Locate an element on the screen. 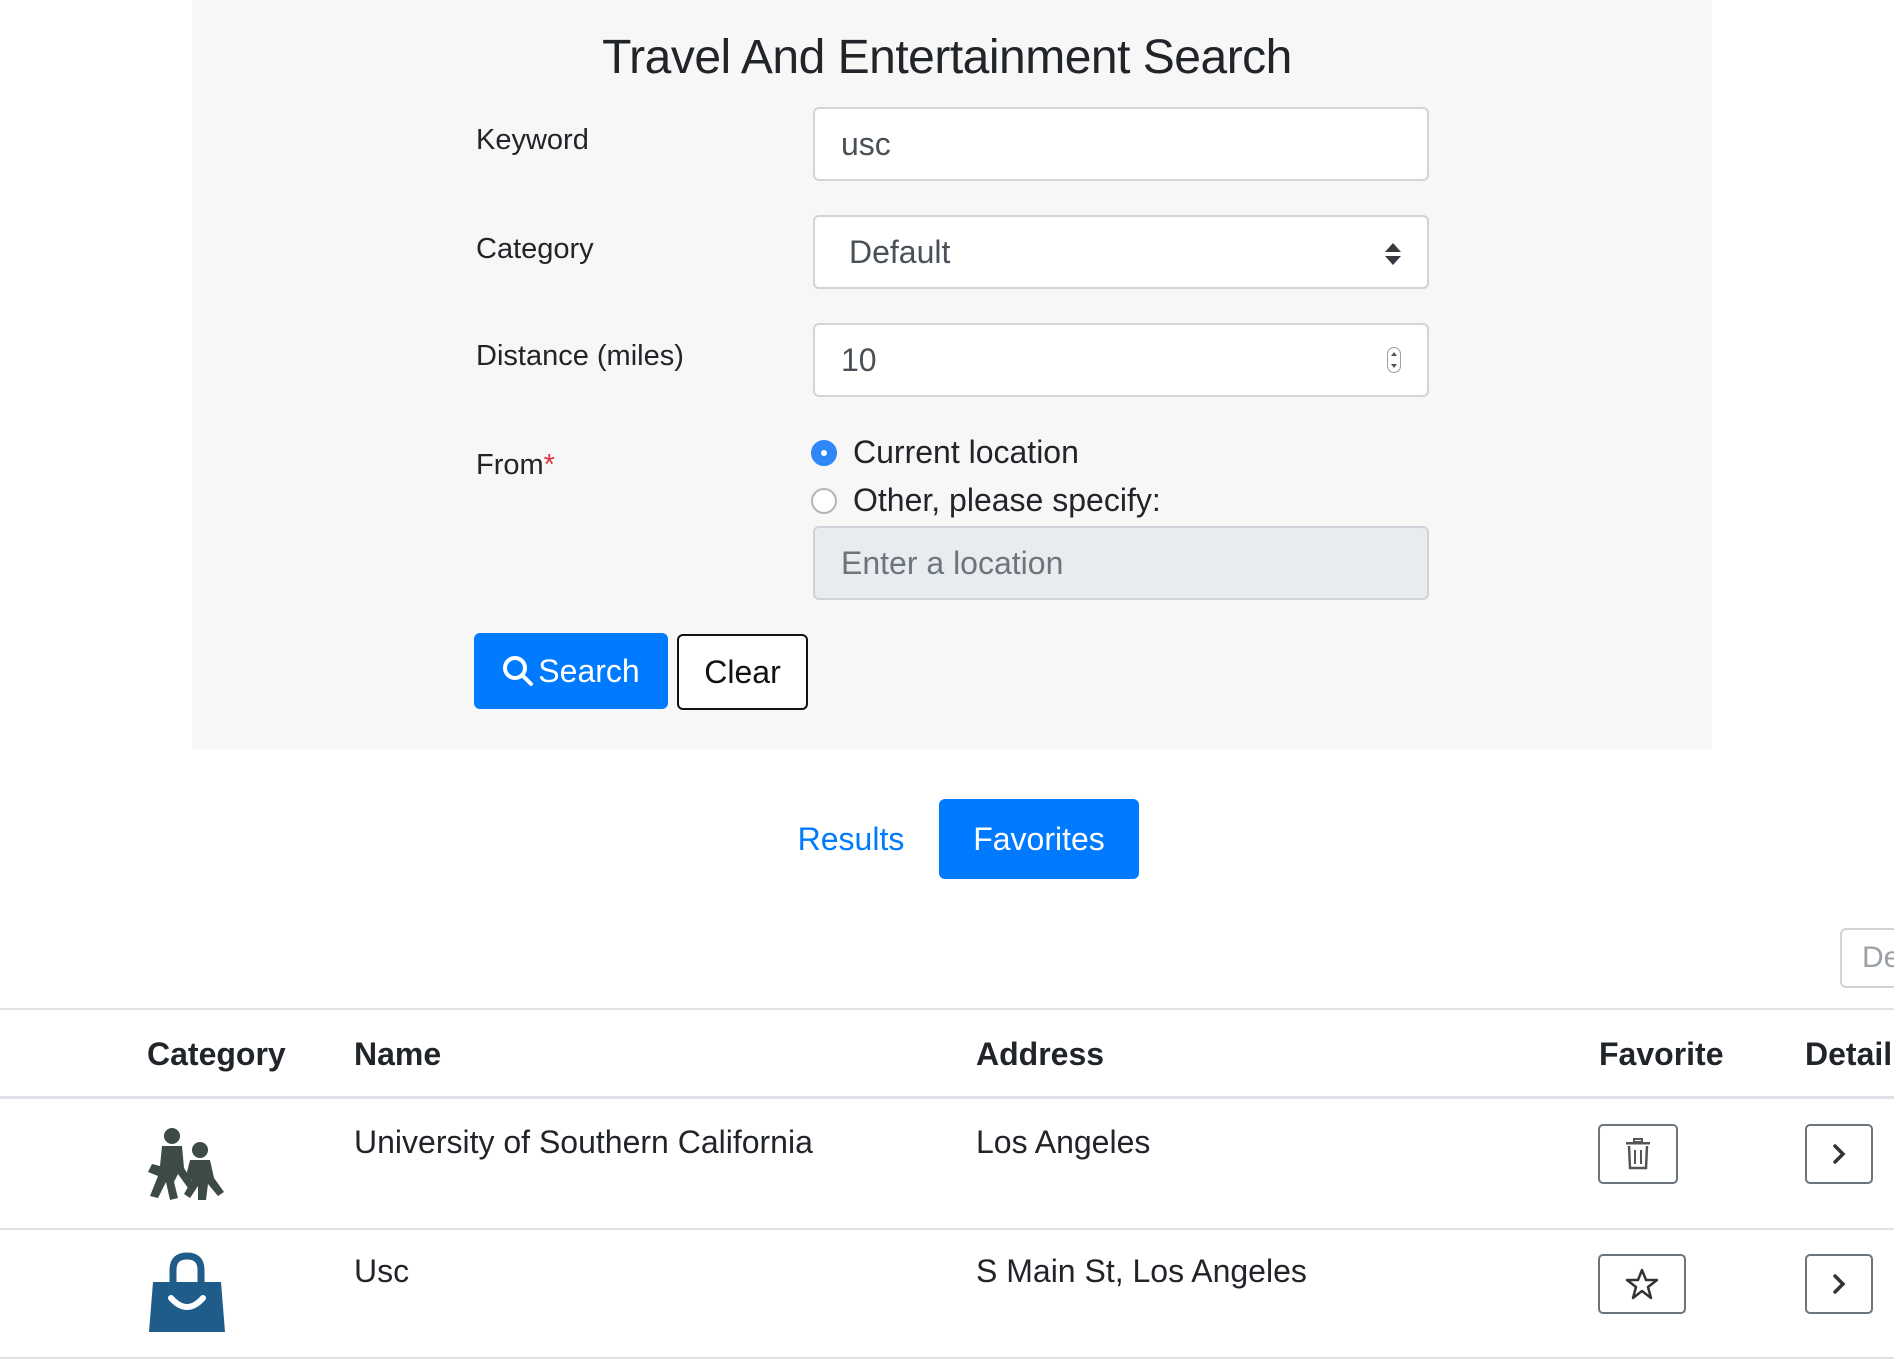  add-favorite-button is located at coordinates (1642, 1284).